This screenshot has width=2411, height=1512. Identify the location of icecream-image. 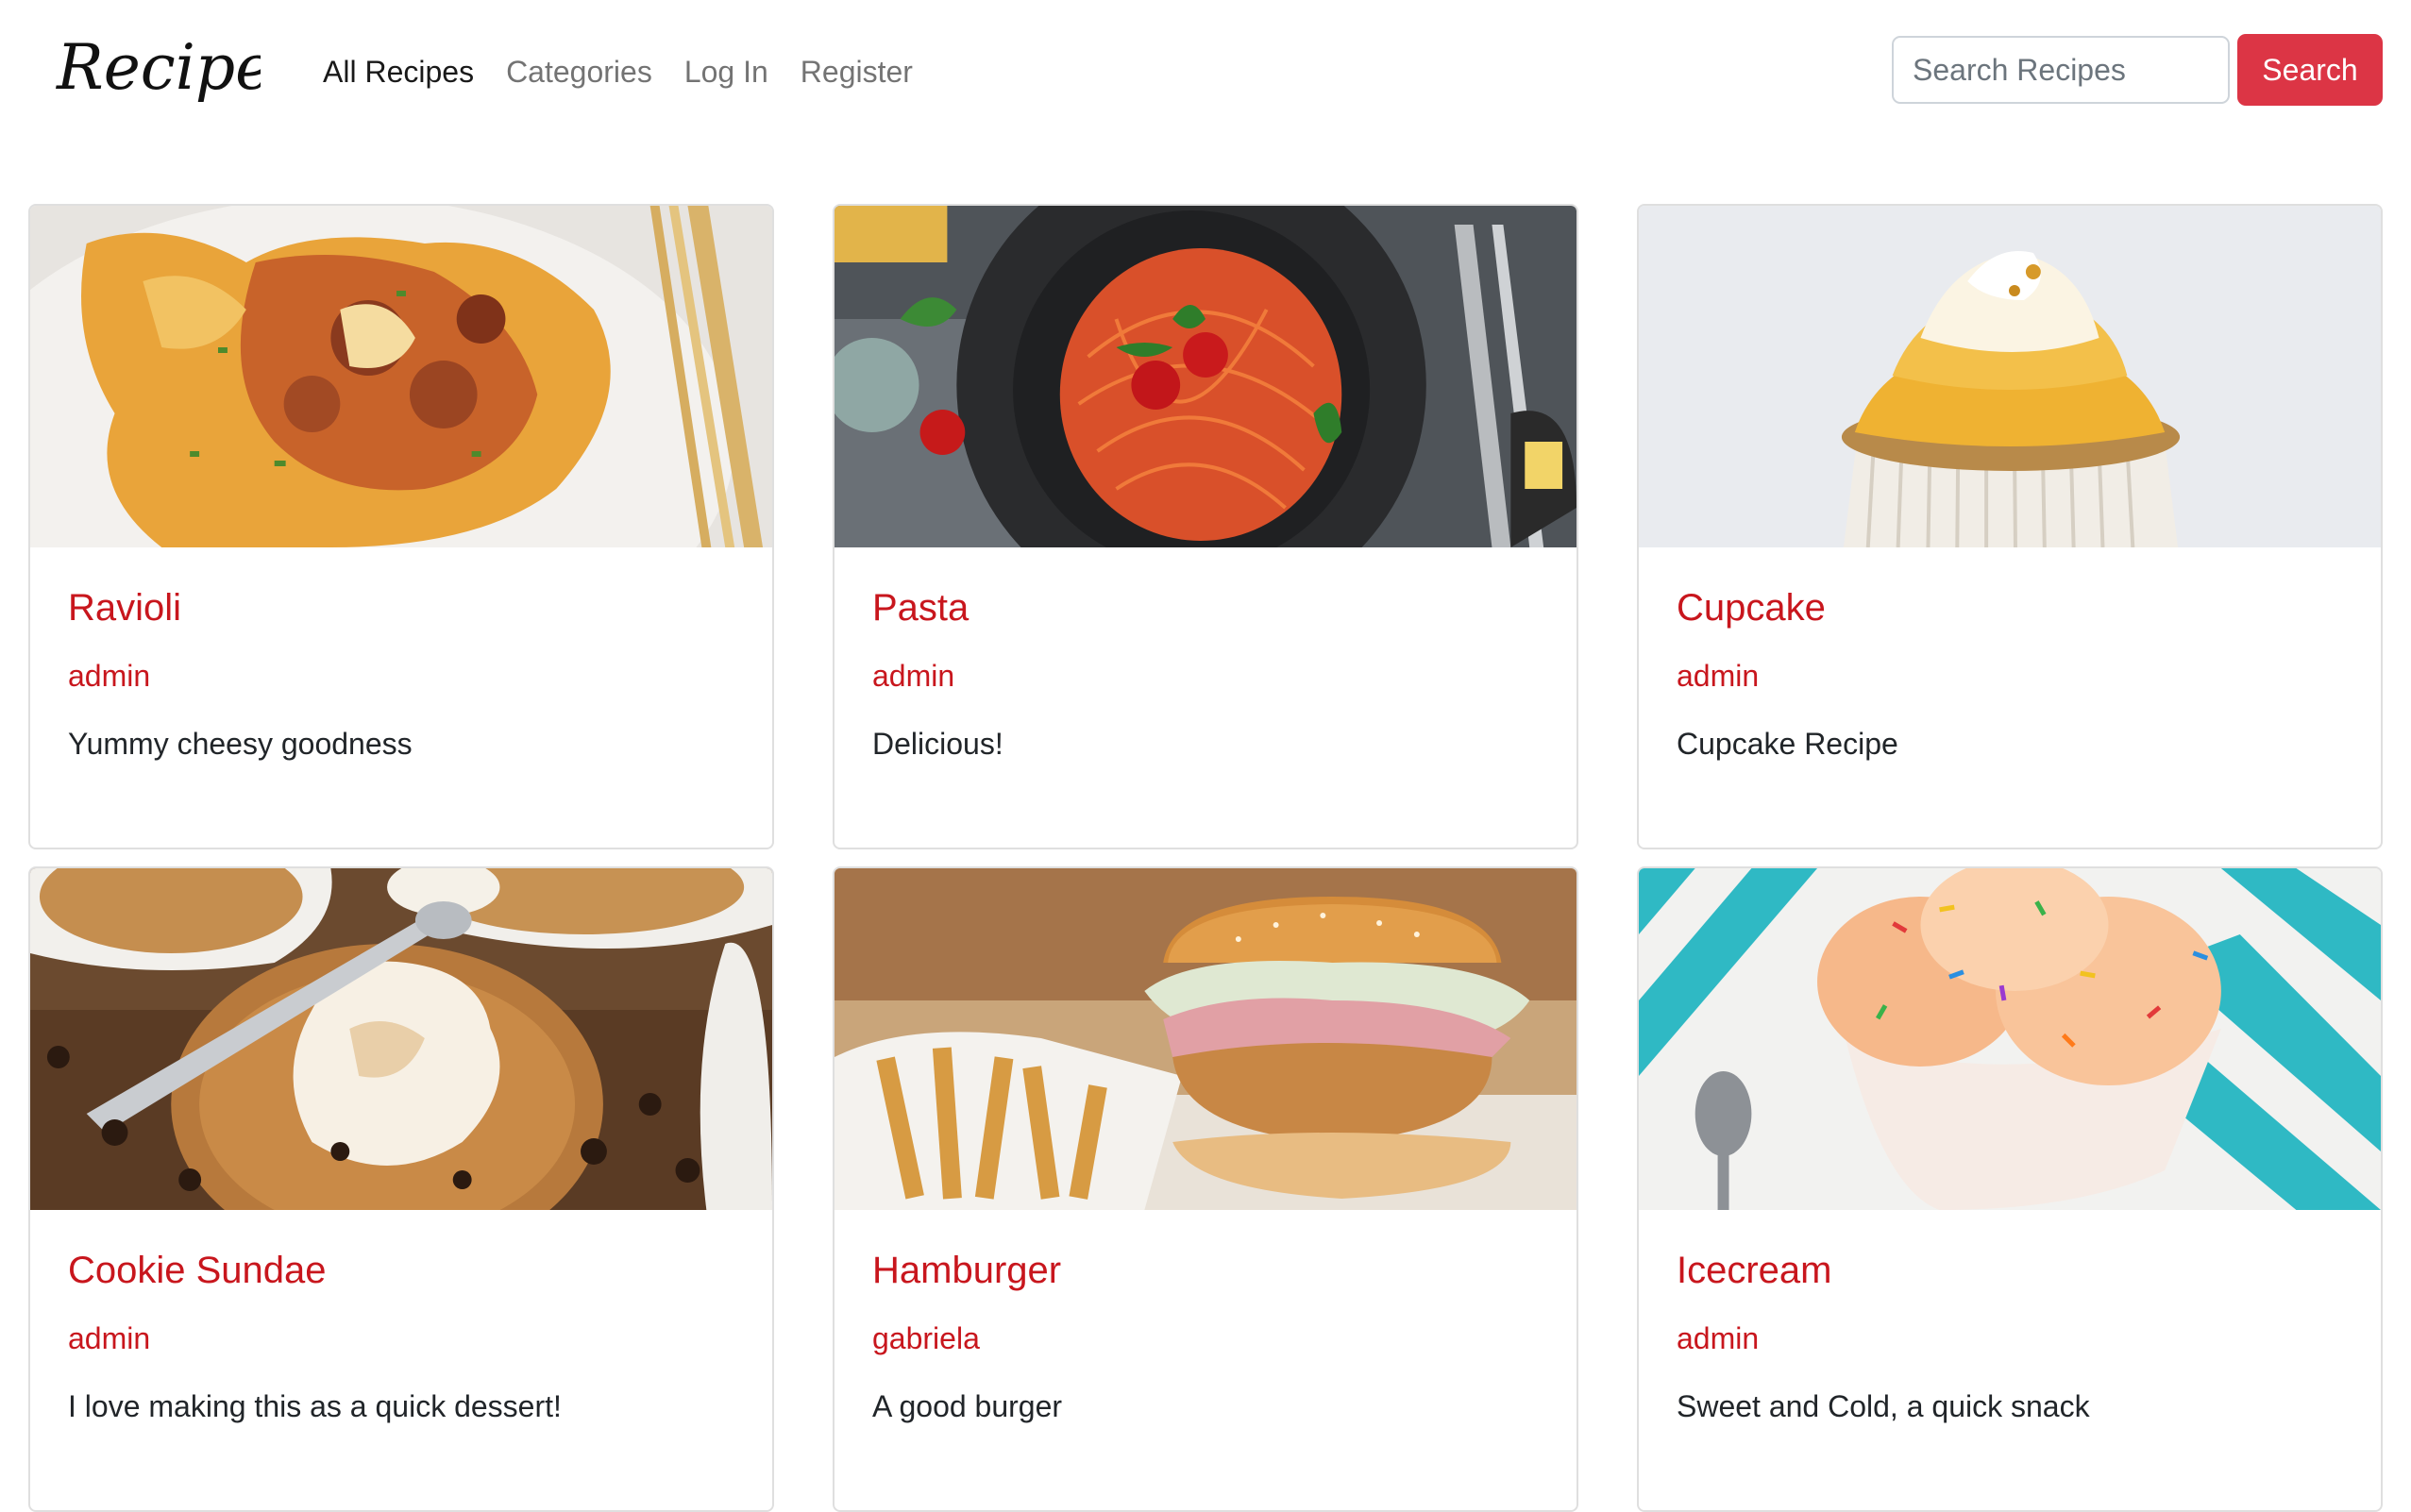
(2010, 1039).